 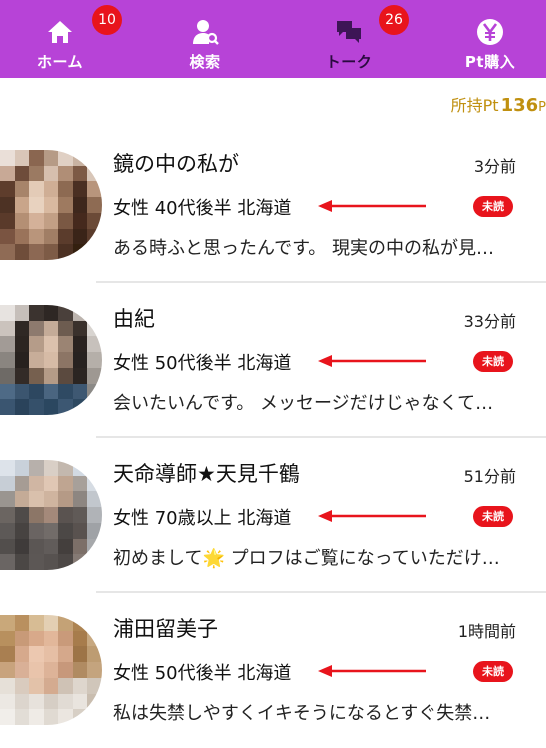 What do you see at coordinates (489, 476) in the screenshot?
I see `timestamp: 51分前` at bounding box center [489, 476].